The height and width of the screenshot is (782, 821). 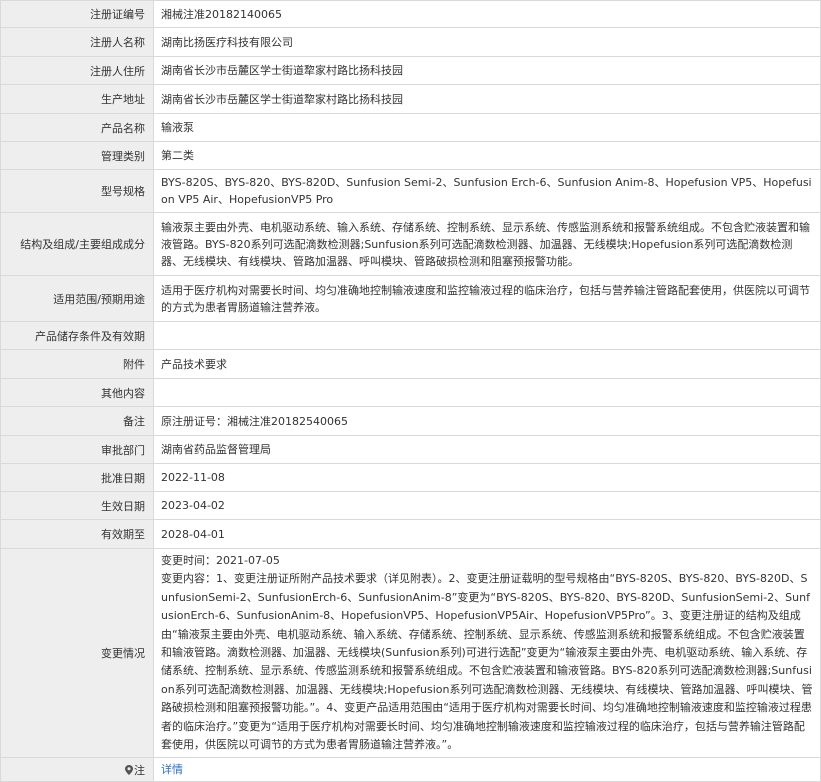 I want to click on row-value: 原注册证号：湘械注准20182540065, so click(x=487, y=421).